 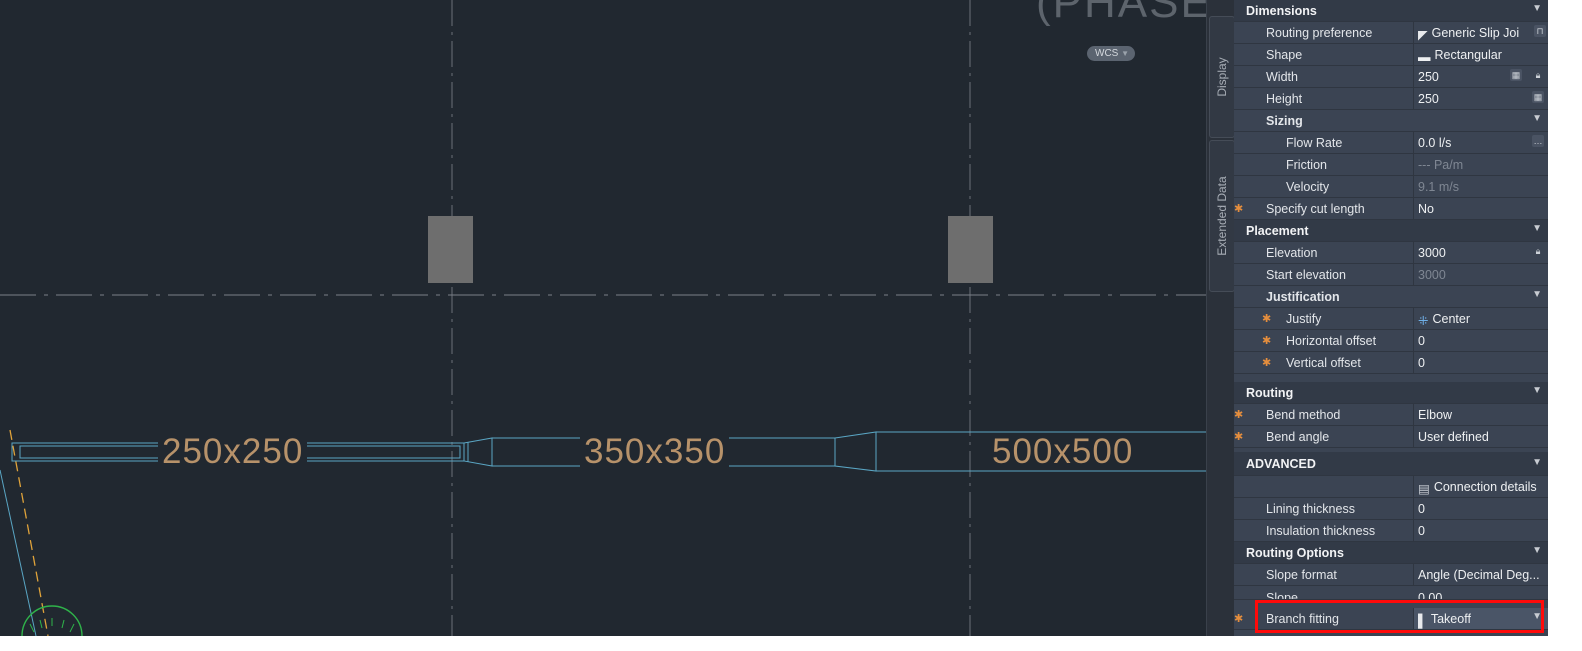 I want to click on section-label: ADVANCED, so click(x=1281, y=464).